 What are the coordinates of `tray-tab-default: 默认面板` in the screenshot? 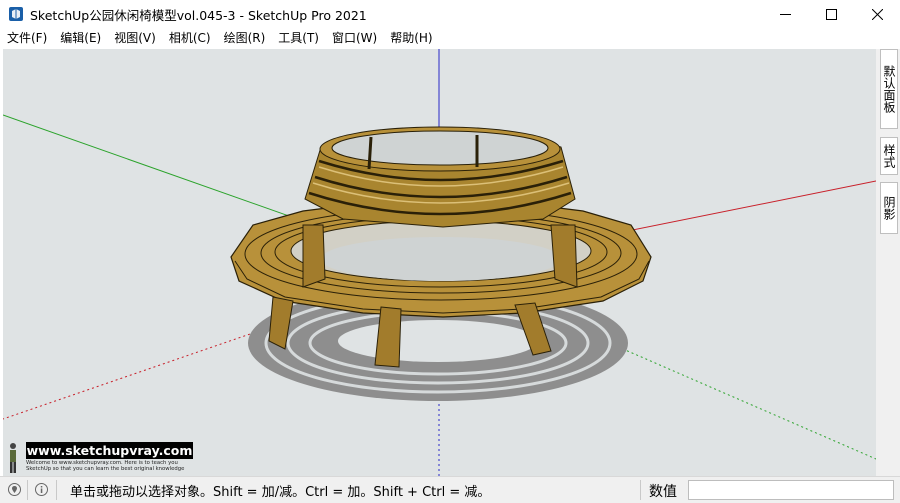 It's located at (889, 89).